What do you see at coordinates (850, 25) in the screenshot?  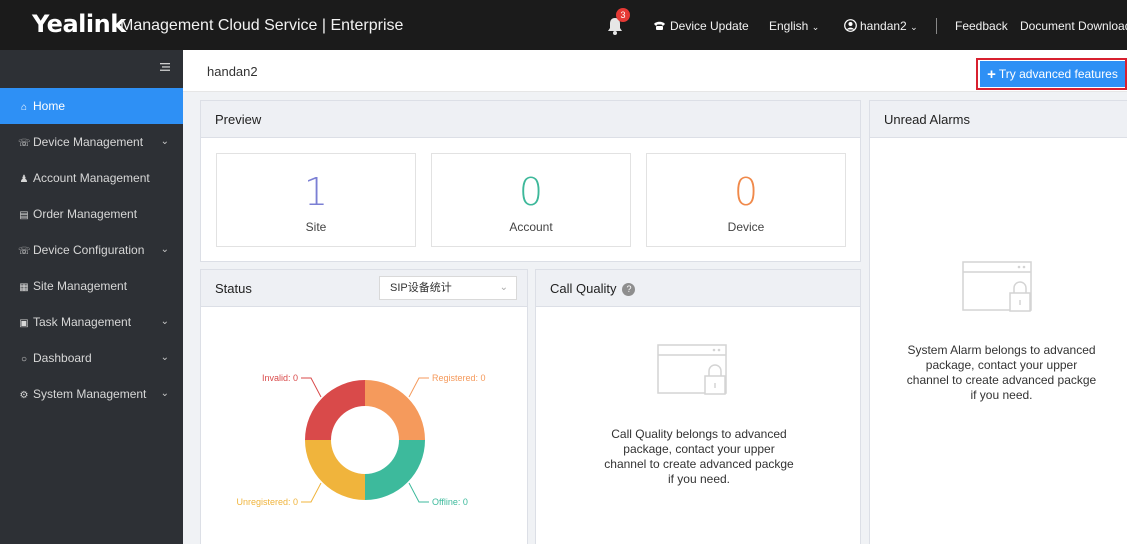 I see `user-circle-icon` at bounding box center [850, 25].